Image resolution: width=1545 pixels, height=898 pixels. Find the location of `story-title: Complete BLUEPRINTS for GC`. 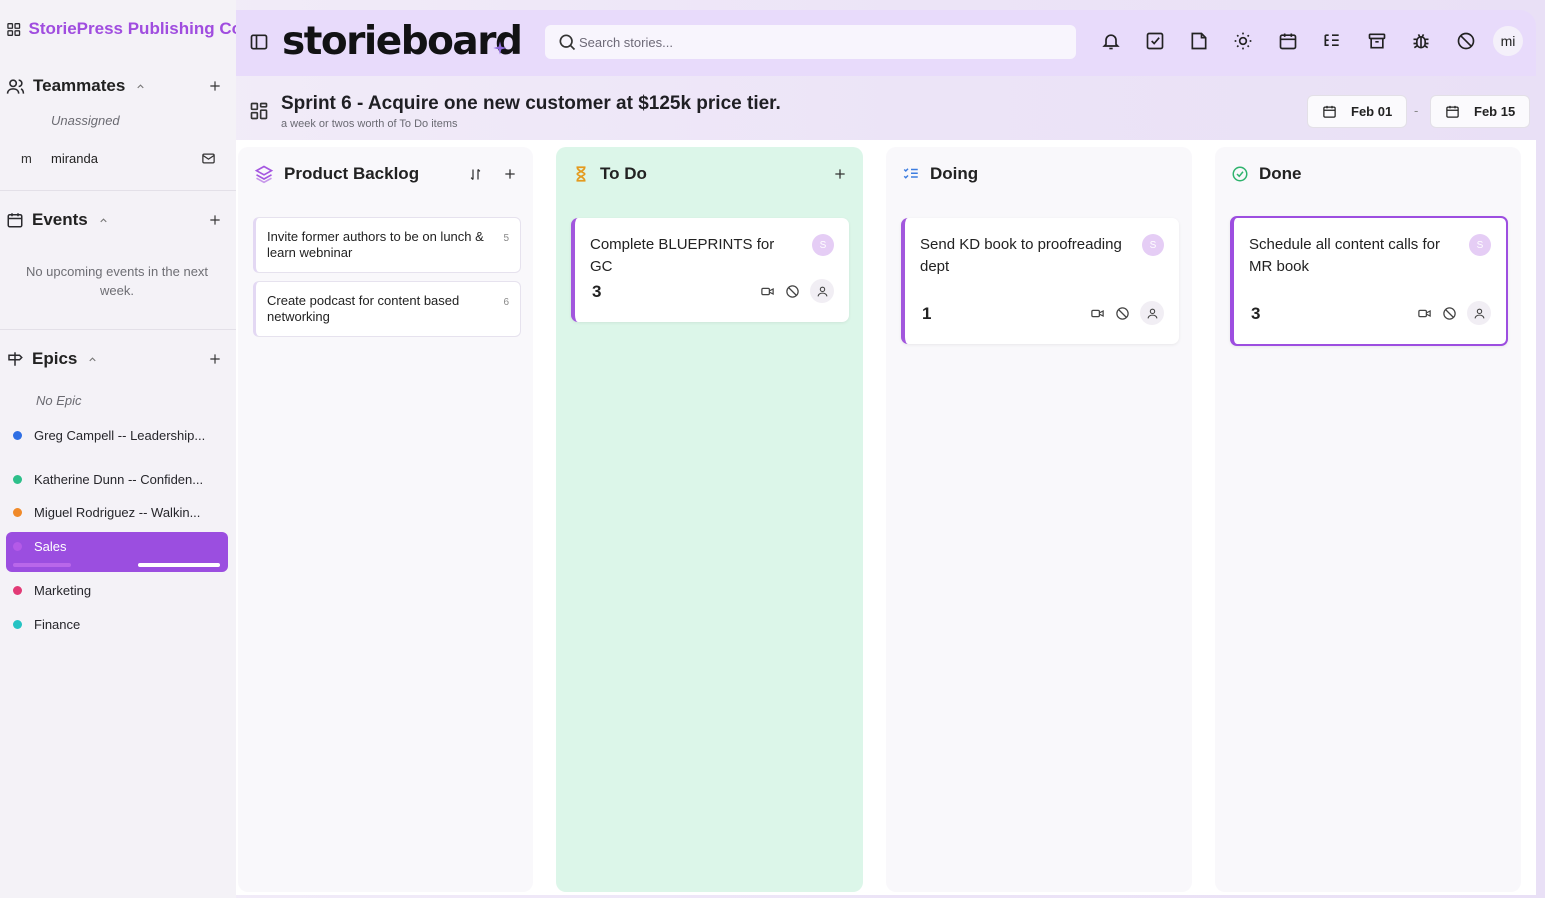

story-title: Complete BLUEPRINTS for GC is located at coordinates (682, 255).